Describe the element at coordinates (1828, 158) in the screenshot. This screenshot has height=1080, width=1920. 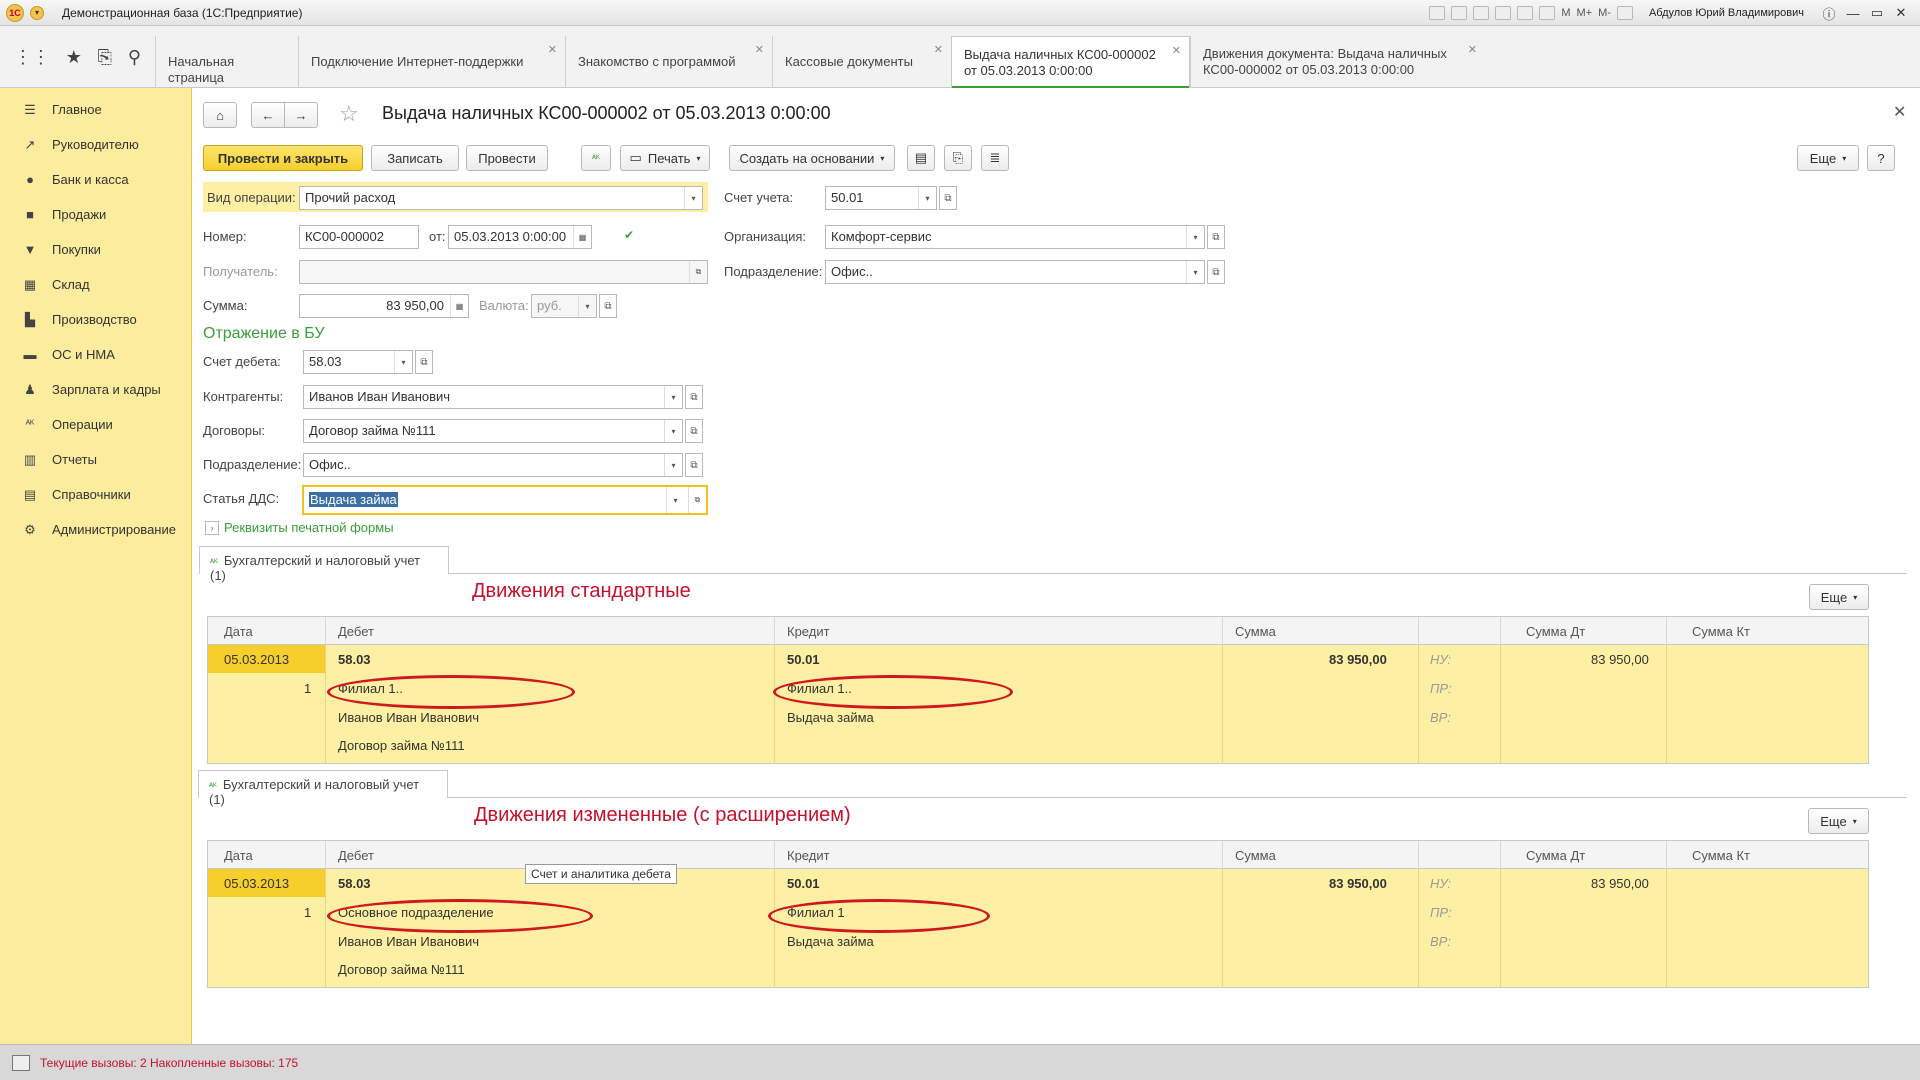
I see `more-button: Еще ▾` at that location.